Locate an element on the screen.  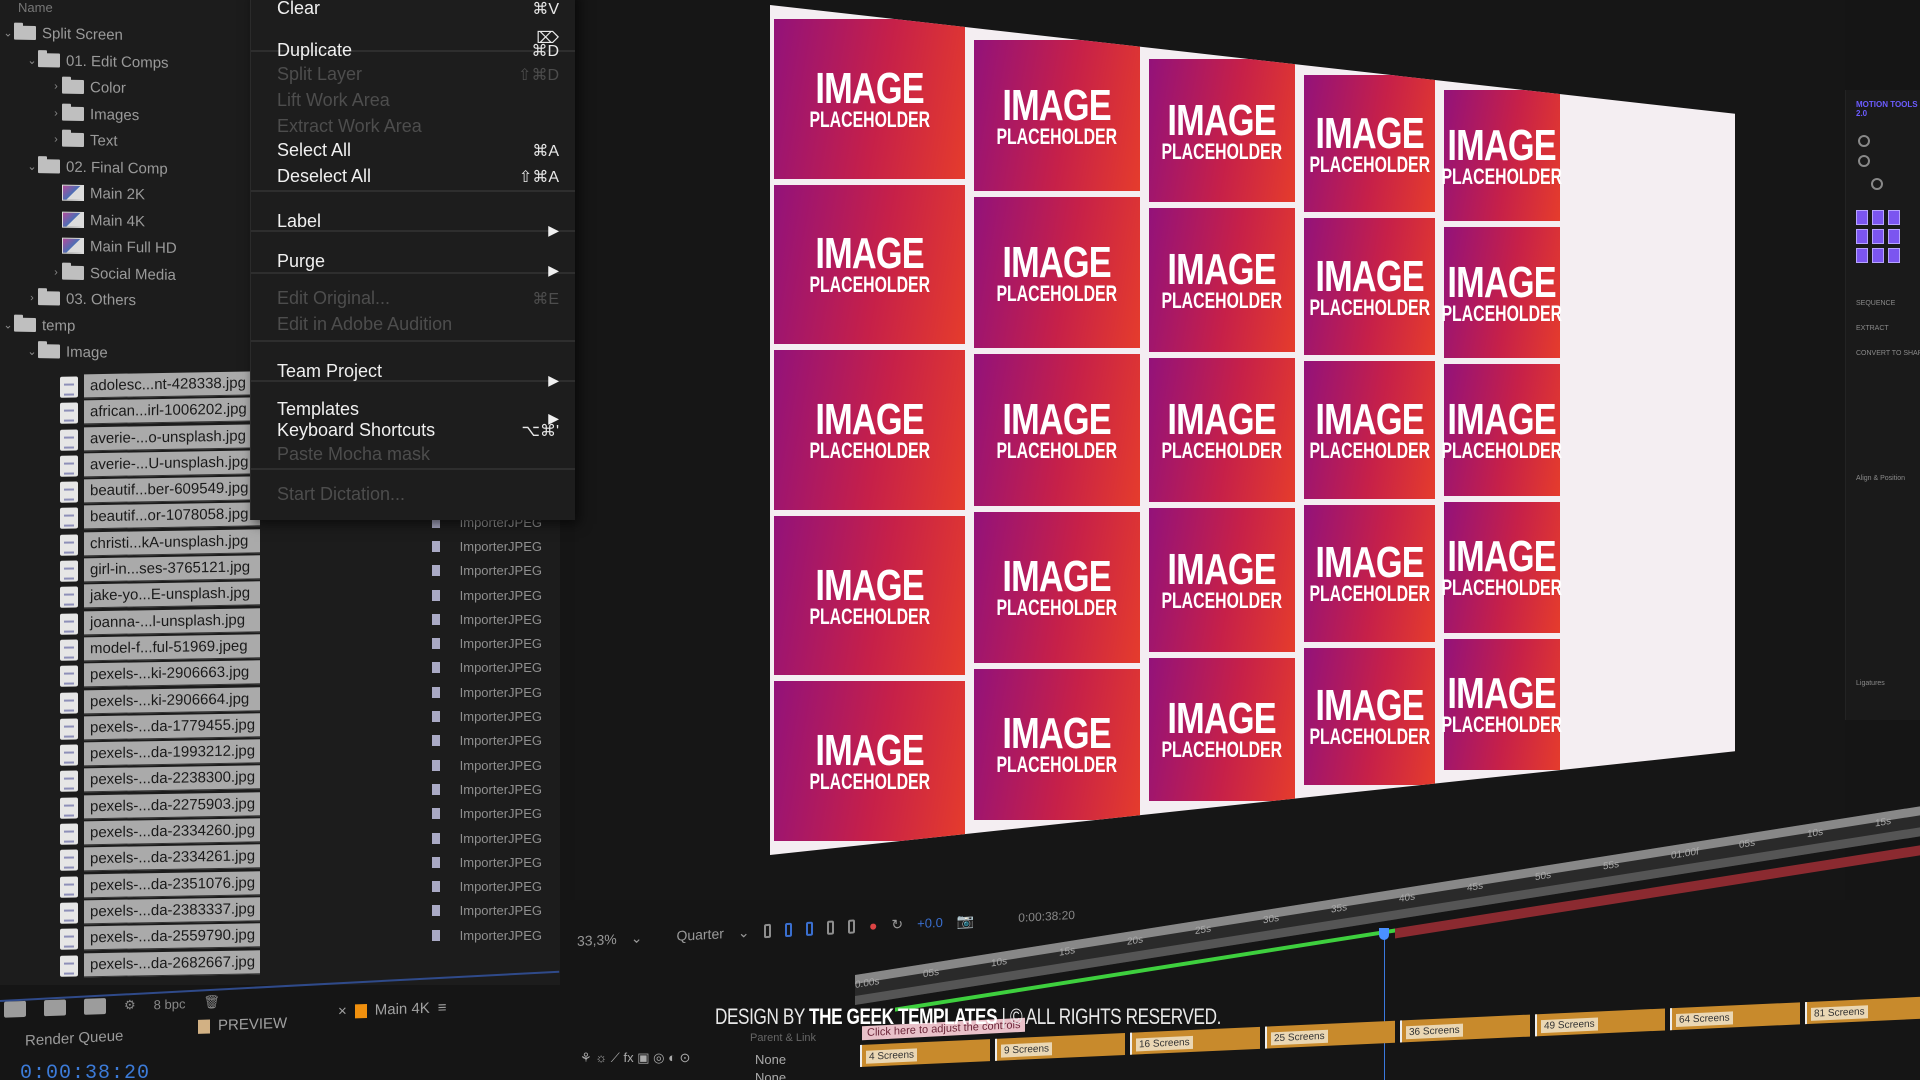
close-icon: × is located at coordinates (342, 1011).